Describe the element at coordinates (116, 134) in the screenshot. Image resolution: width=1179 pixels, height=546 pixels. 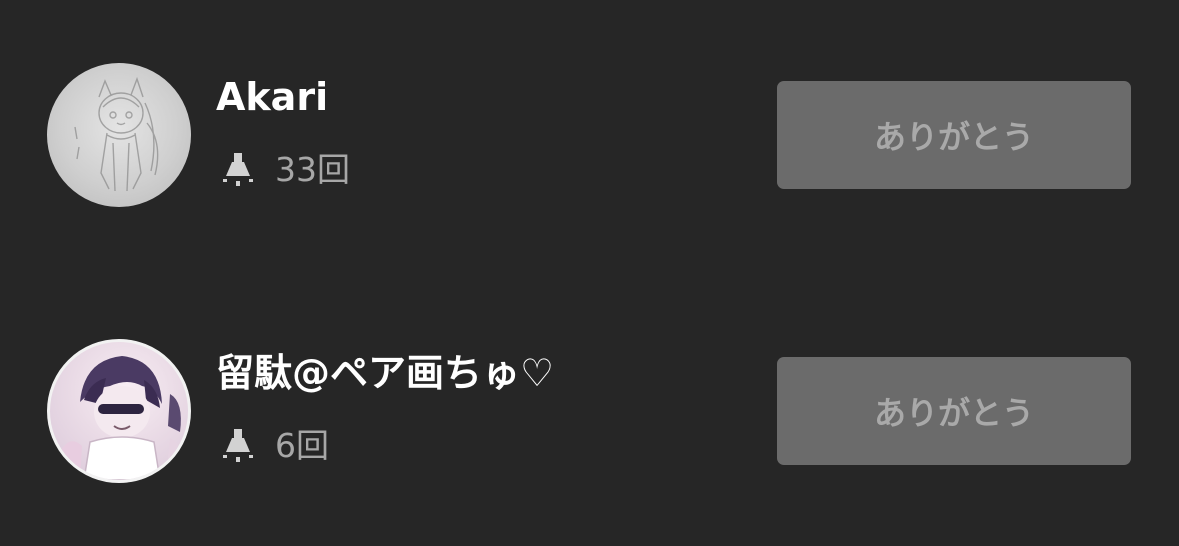
I see `avatar-sketch-image` at that location.